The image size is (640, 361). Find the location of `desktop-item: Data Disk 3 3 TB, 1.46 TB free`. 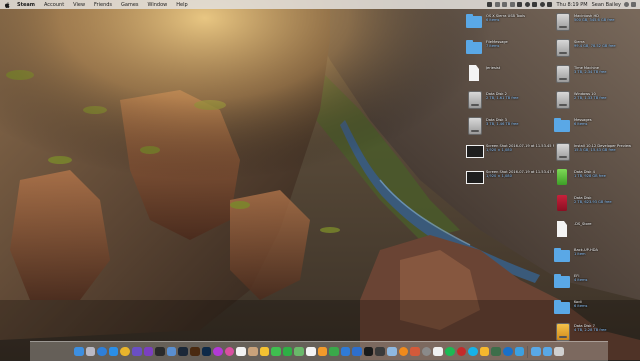

desktop-item: Data Disk 3 3 TB, 1.46 TB free is located at coordinates (511, 125).